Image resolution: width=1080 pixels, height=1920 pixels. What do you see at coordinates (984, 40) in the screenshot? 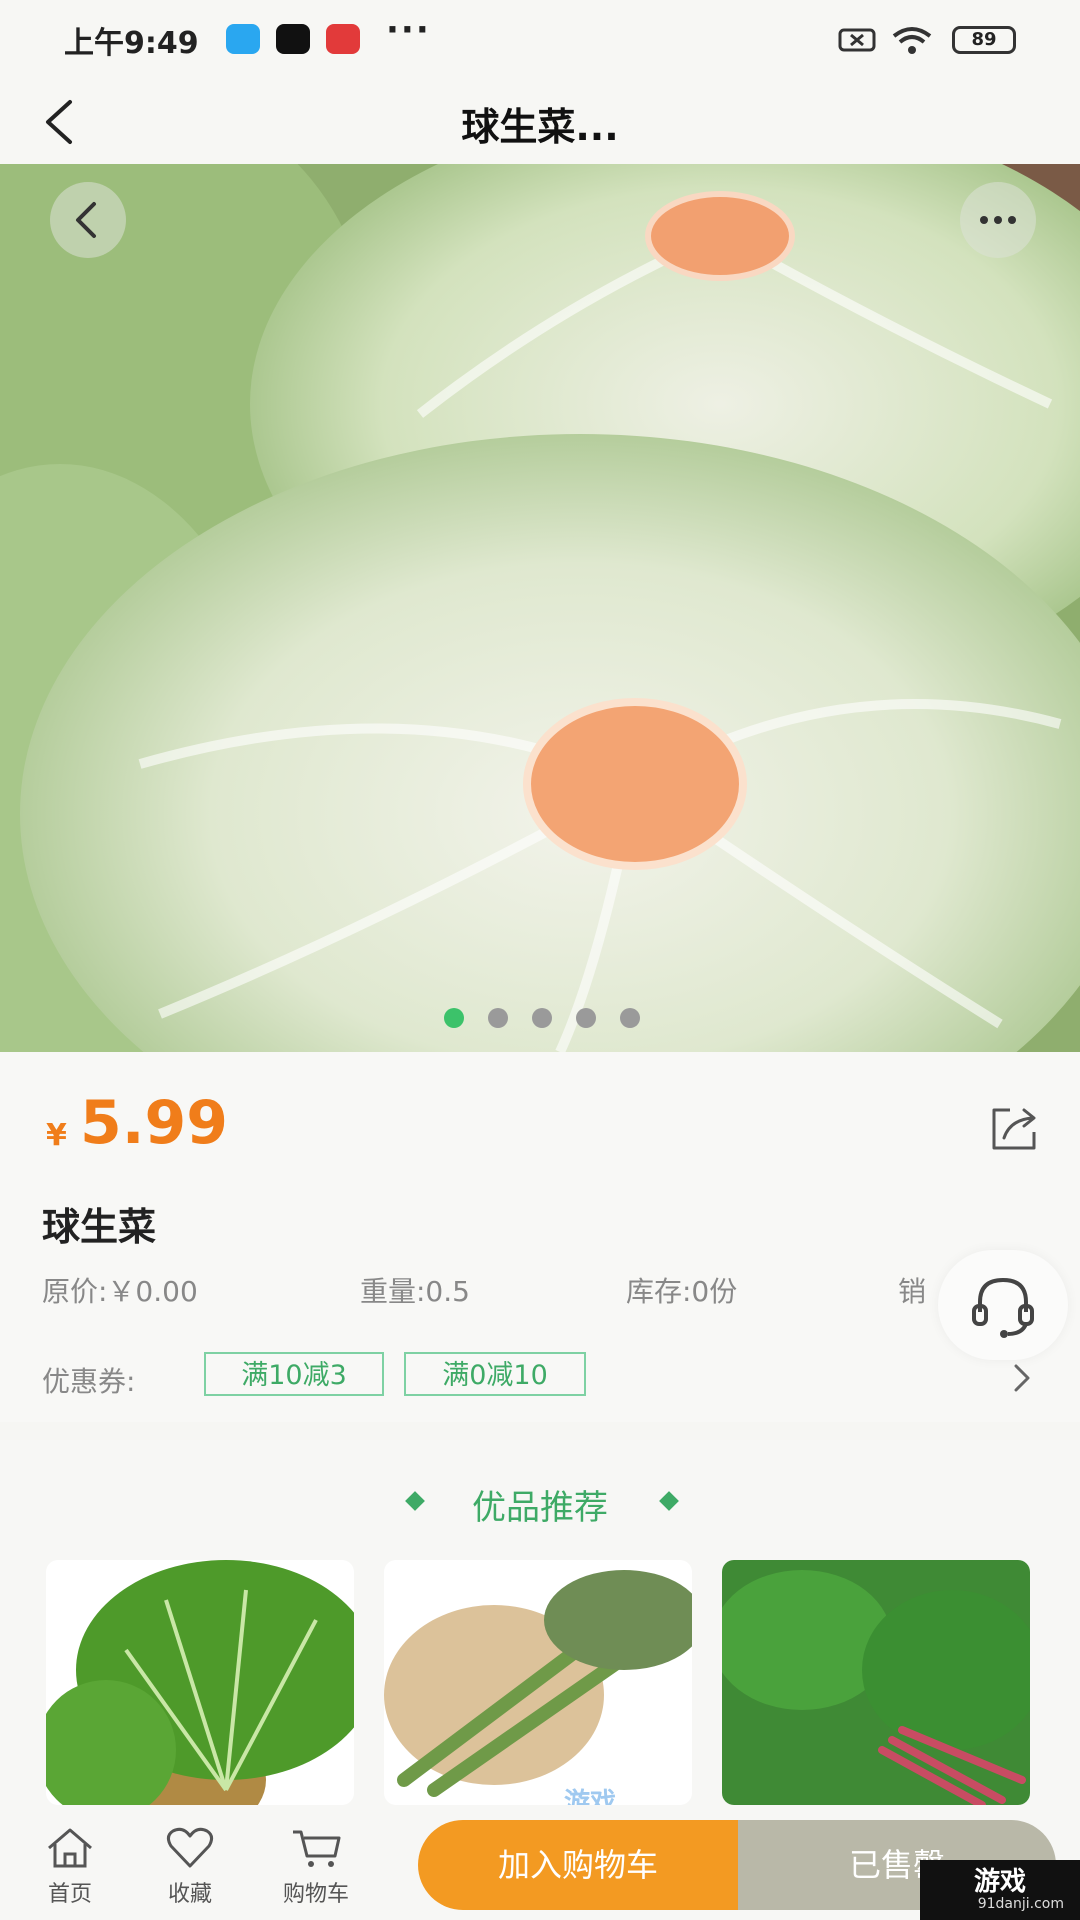
I see `battery-indicator: 89` at bounding box center [984, 40].